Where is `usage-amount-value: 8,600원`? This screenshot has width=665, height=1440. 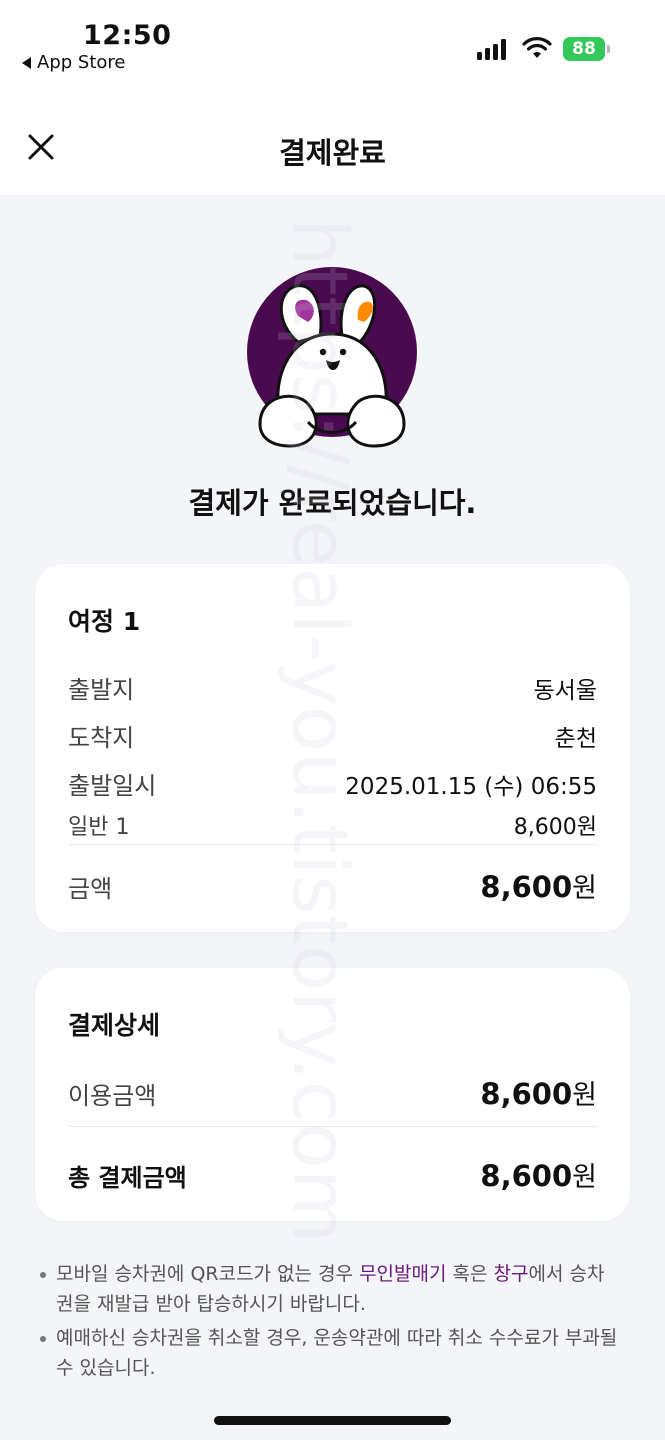 usage-amount-value: 8,600원 is located at coordinates (538, 1094).